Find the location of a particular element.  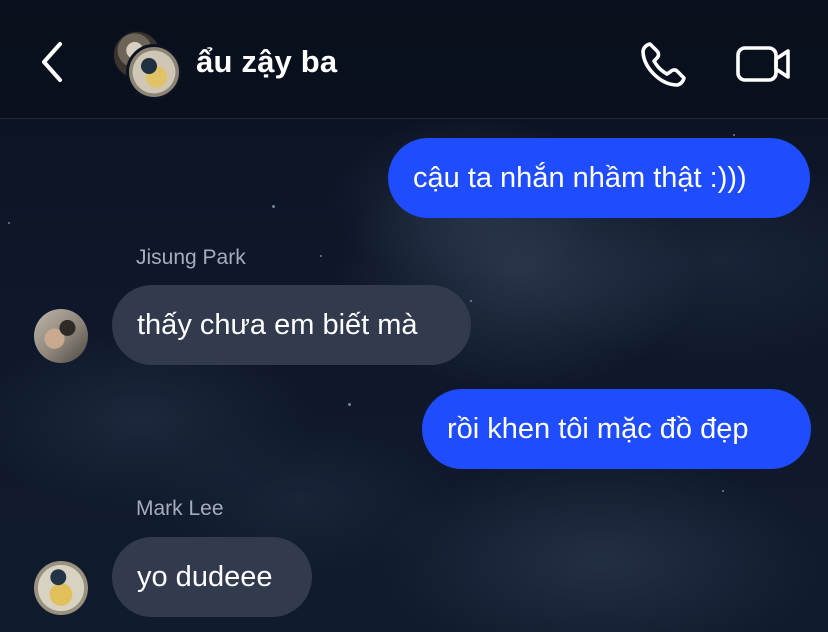

video-camera-icon is located at coordinates (763, 64).